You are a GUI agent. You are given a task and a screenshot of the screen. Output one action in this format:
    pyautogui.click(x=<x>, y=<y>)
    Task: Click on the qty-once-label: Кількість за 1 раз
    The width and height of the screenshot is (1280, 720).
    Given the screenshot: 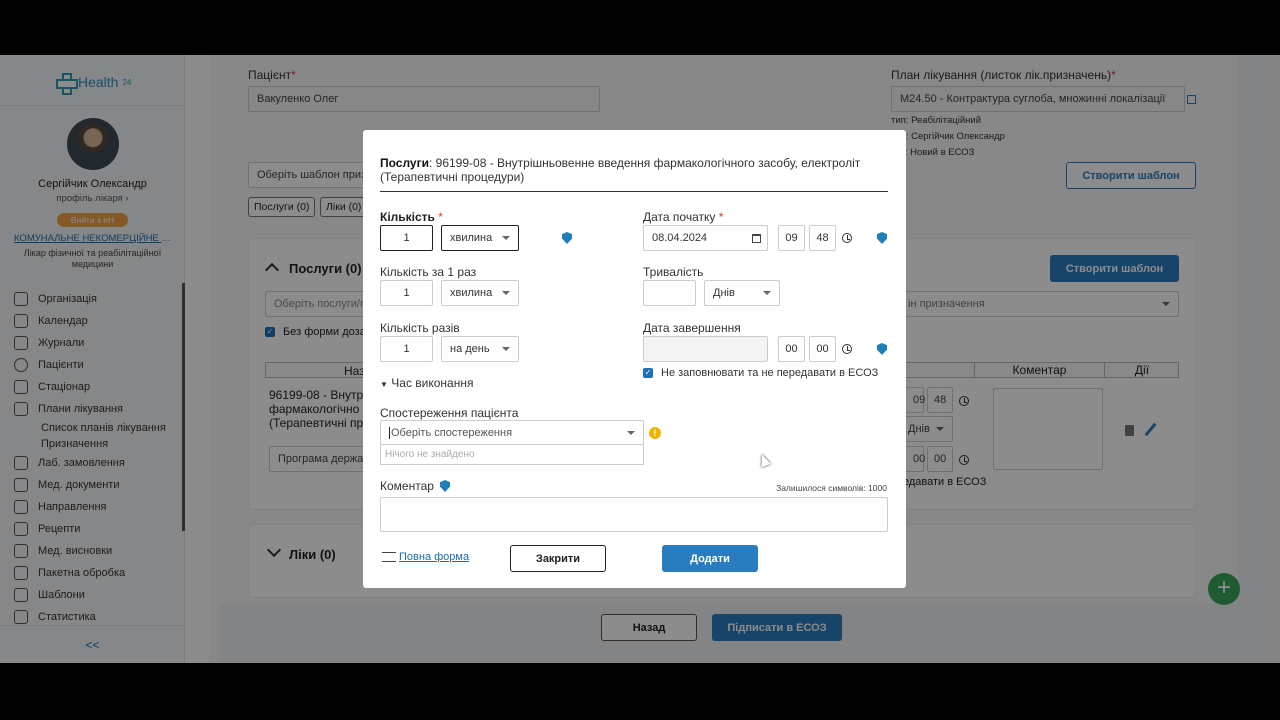 What is the action you would take?
    pyautogui.click(x=428, y=272)
    